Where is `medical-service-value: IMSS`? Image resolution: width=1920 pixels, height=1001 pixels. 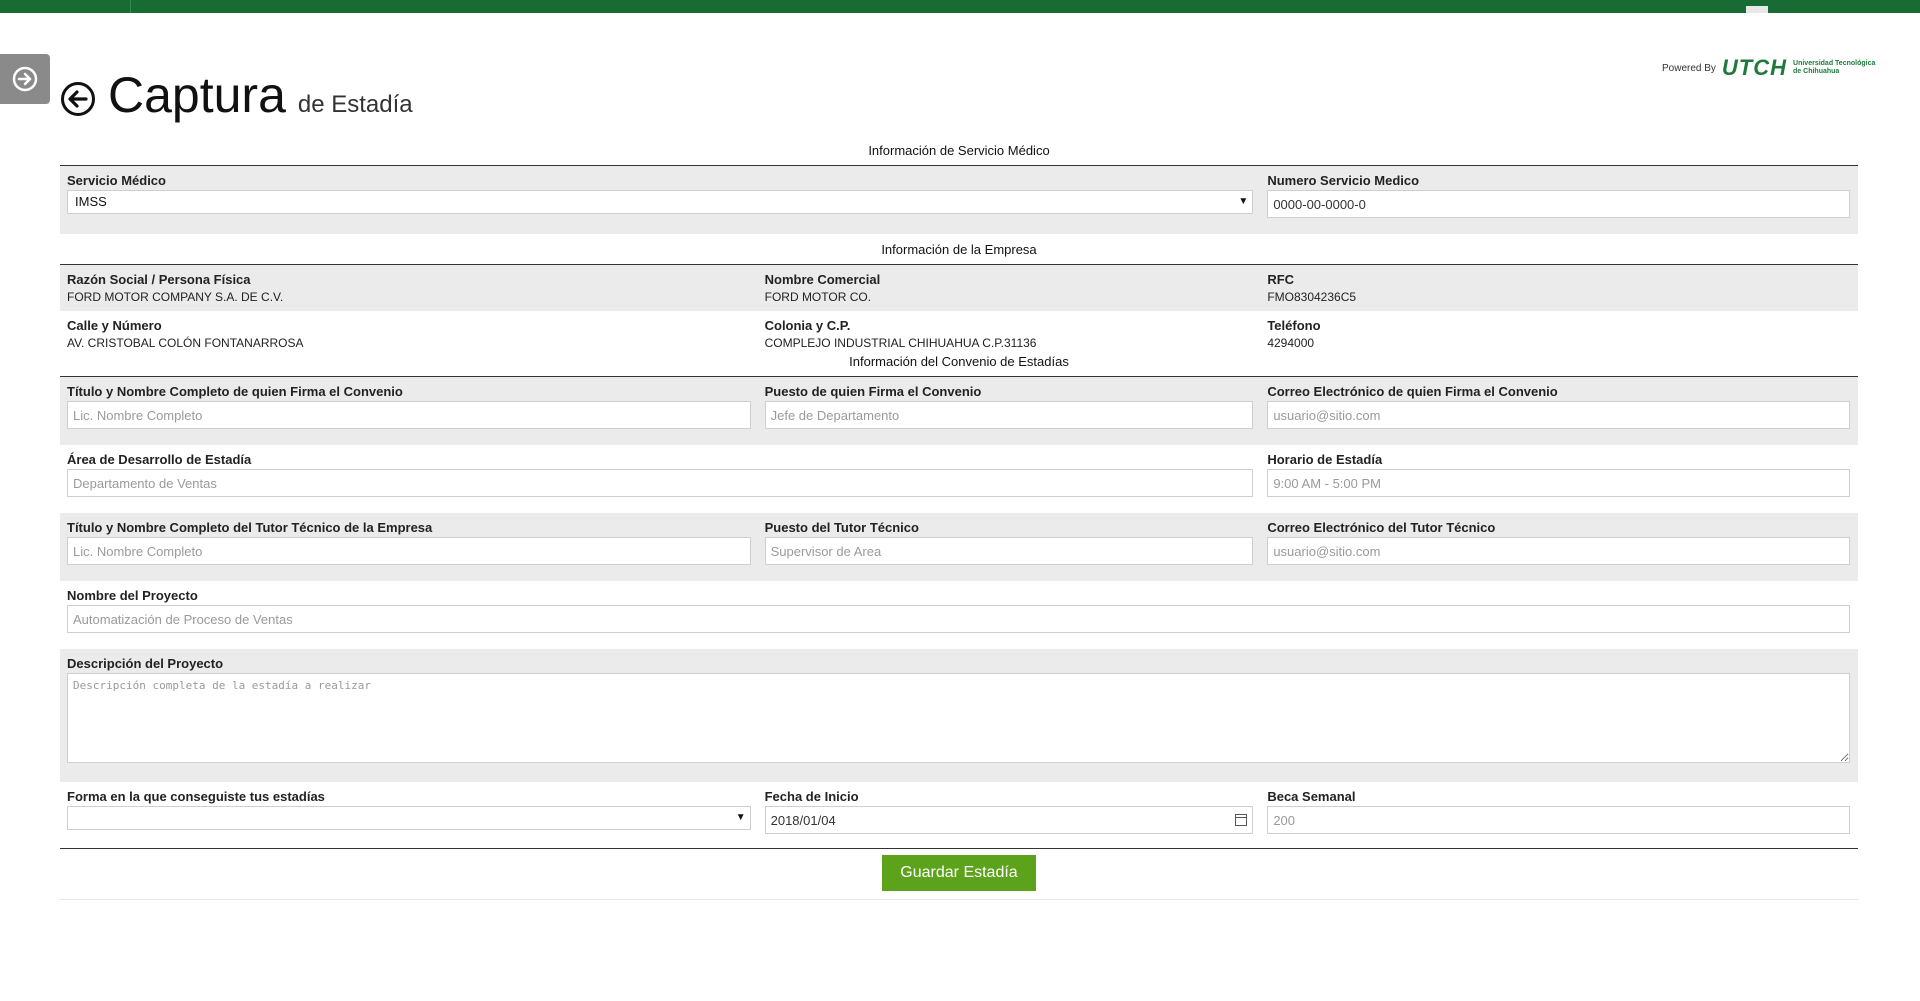
medical-service-value: IMSS is located at coordinates (91, 201).